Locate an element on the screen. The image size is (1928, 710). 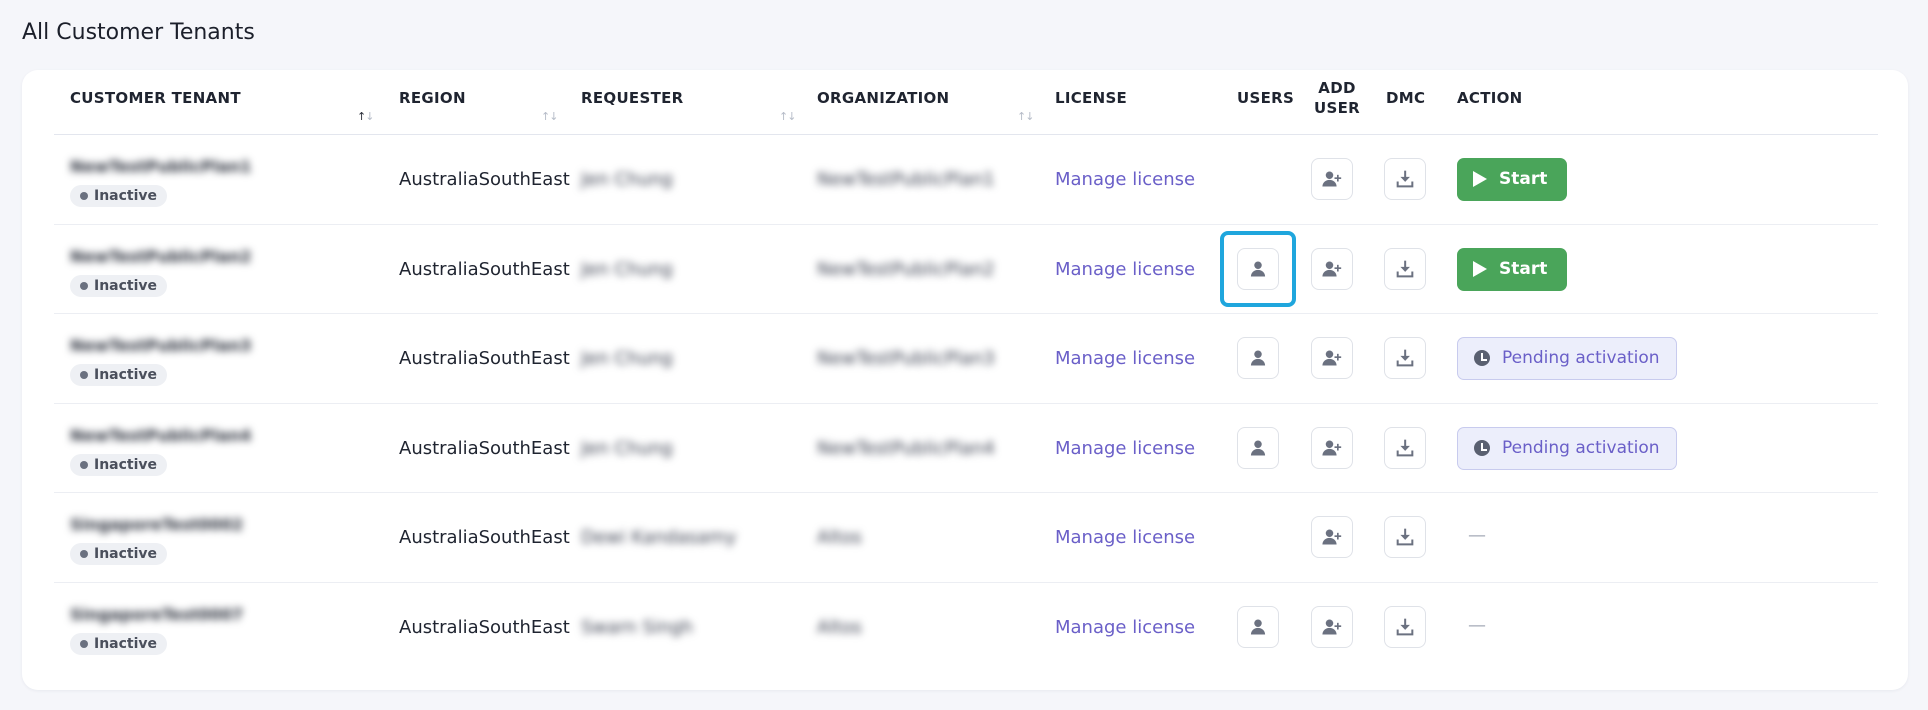
col-action: ACTION is located at coordinates (1490, 98).